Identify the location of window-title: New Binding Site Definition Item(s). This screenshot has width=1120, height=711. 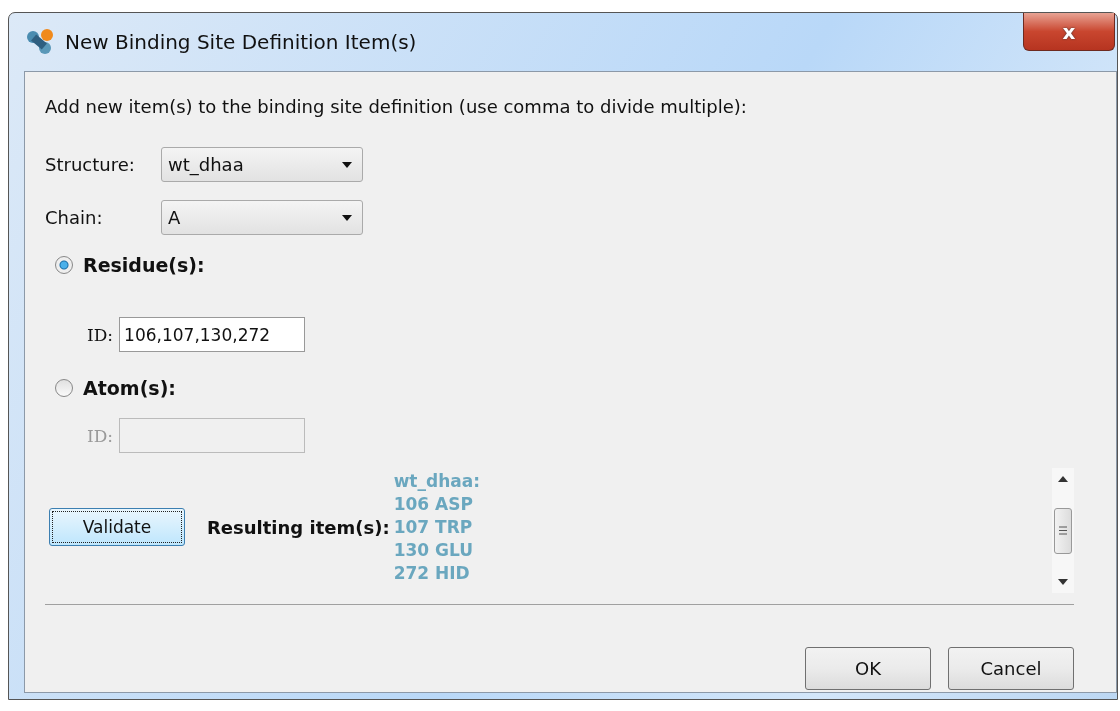
(241, 42).